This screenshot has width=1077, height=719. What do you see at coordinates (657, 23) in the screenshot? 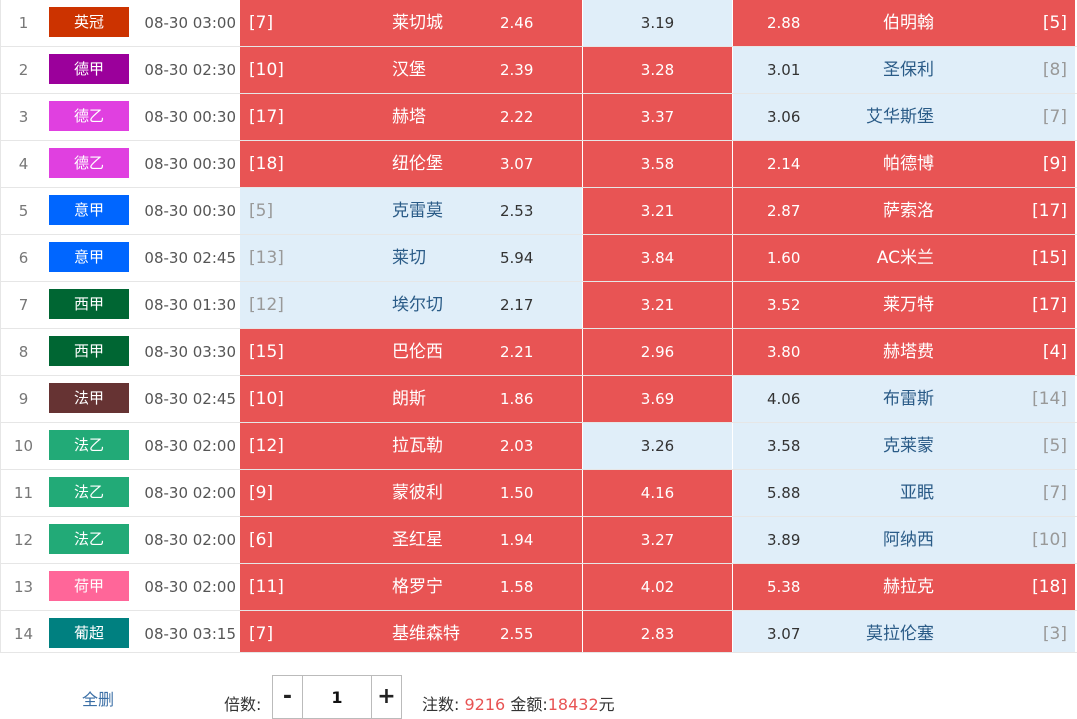
I see `draw-option: 3.19` at bounding box center [657, 23].